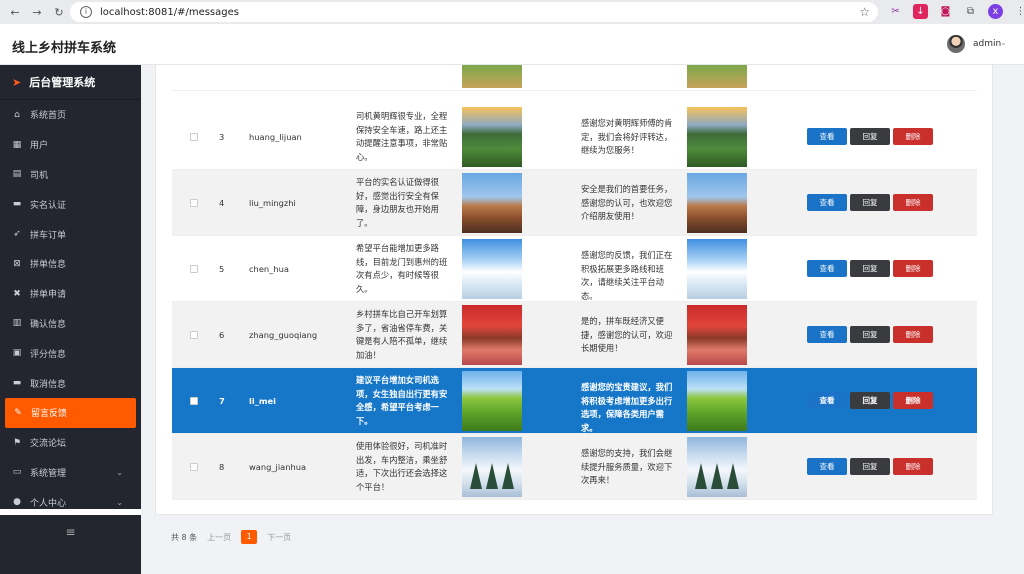 This screenshot has height=574, width=1024. What do you see at coordinates (70, 115) in the screenshot?
I see `sidebar-item-home: ⌂ 系统首页` at bounding box center [70, 115].